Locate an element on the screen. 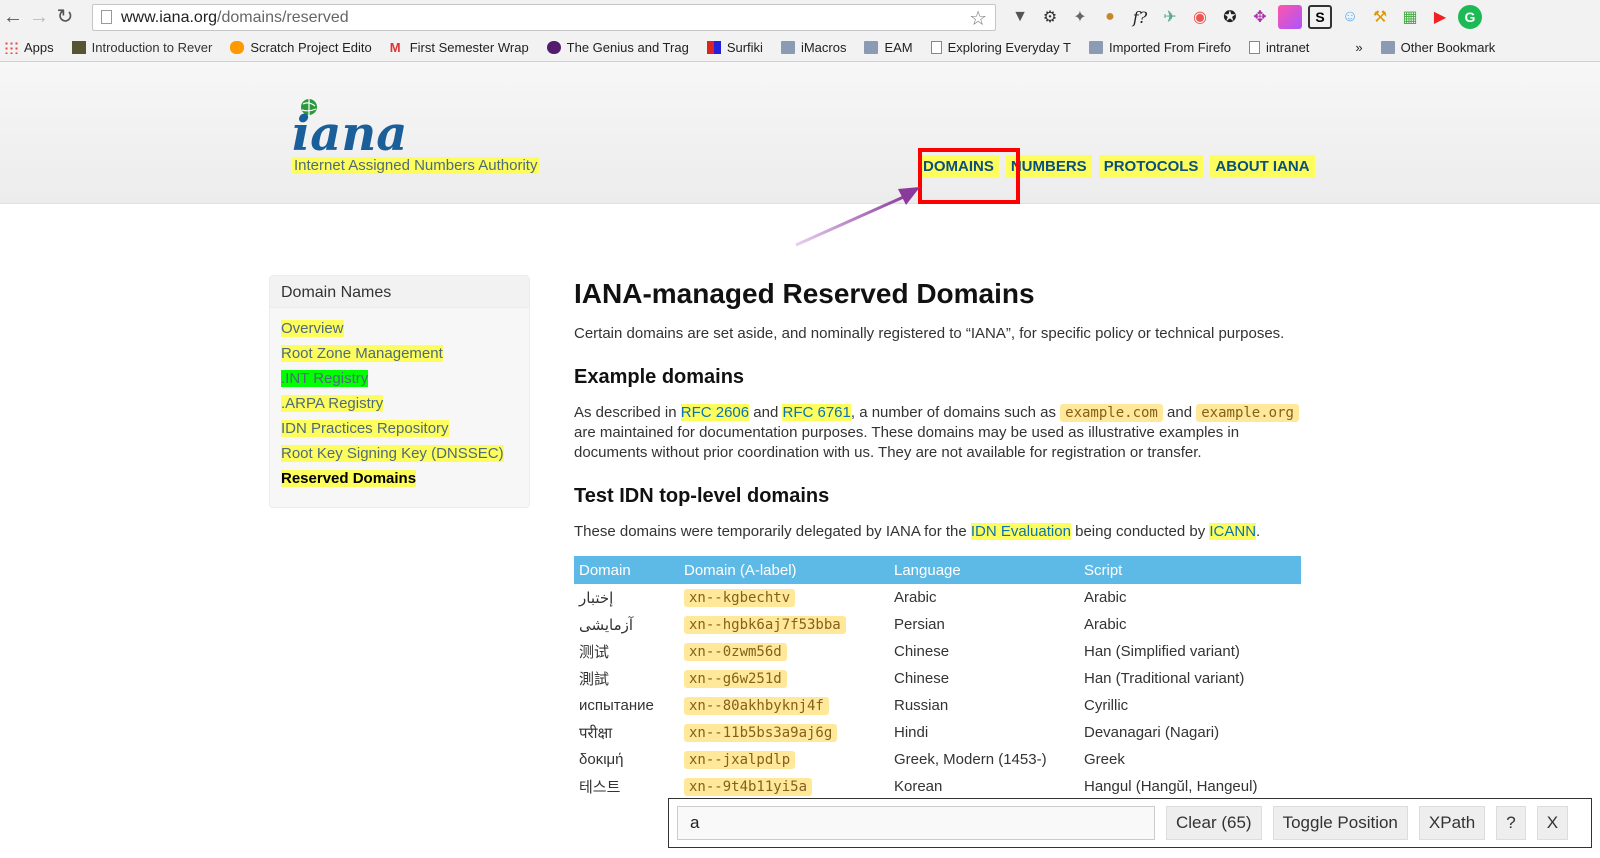 This screenshot has width=1600, height=858. page-icon is located at coordinates (106, 17).